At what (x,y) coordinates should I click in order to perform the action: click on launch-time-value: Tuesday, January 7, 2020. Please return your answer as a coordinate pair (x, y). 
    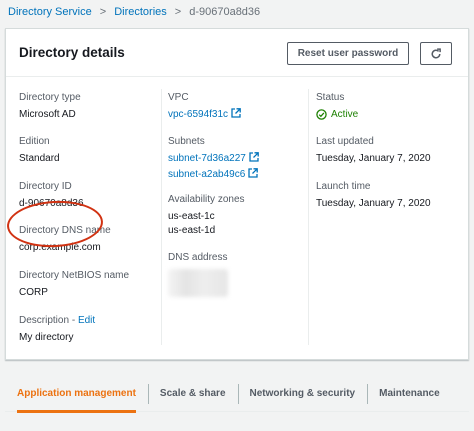
    Looking at the image, I should click on (373, 203).